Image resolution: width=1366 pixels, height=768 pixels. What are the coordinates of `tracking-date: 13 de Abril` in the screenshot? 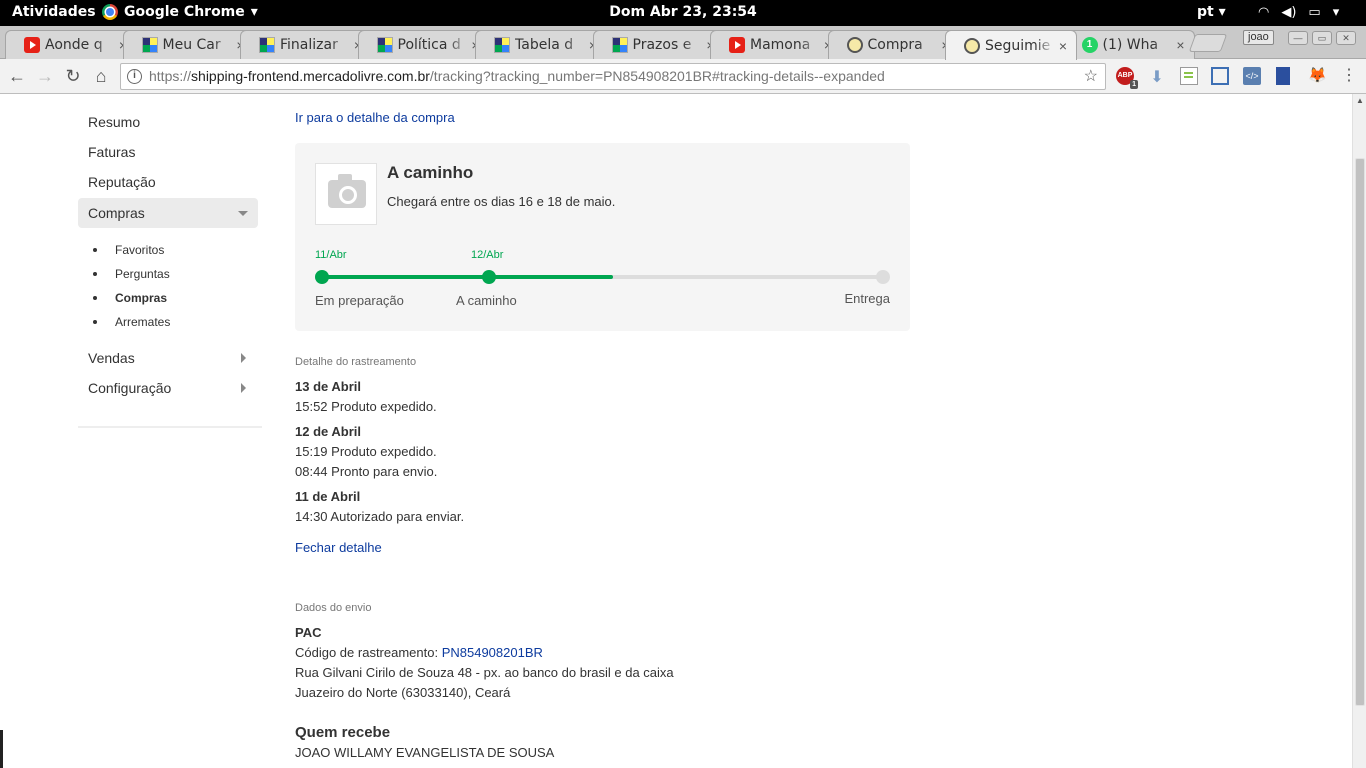 It's located at (328, 386).